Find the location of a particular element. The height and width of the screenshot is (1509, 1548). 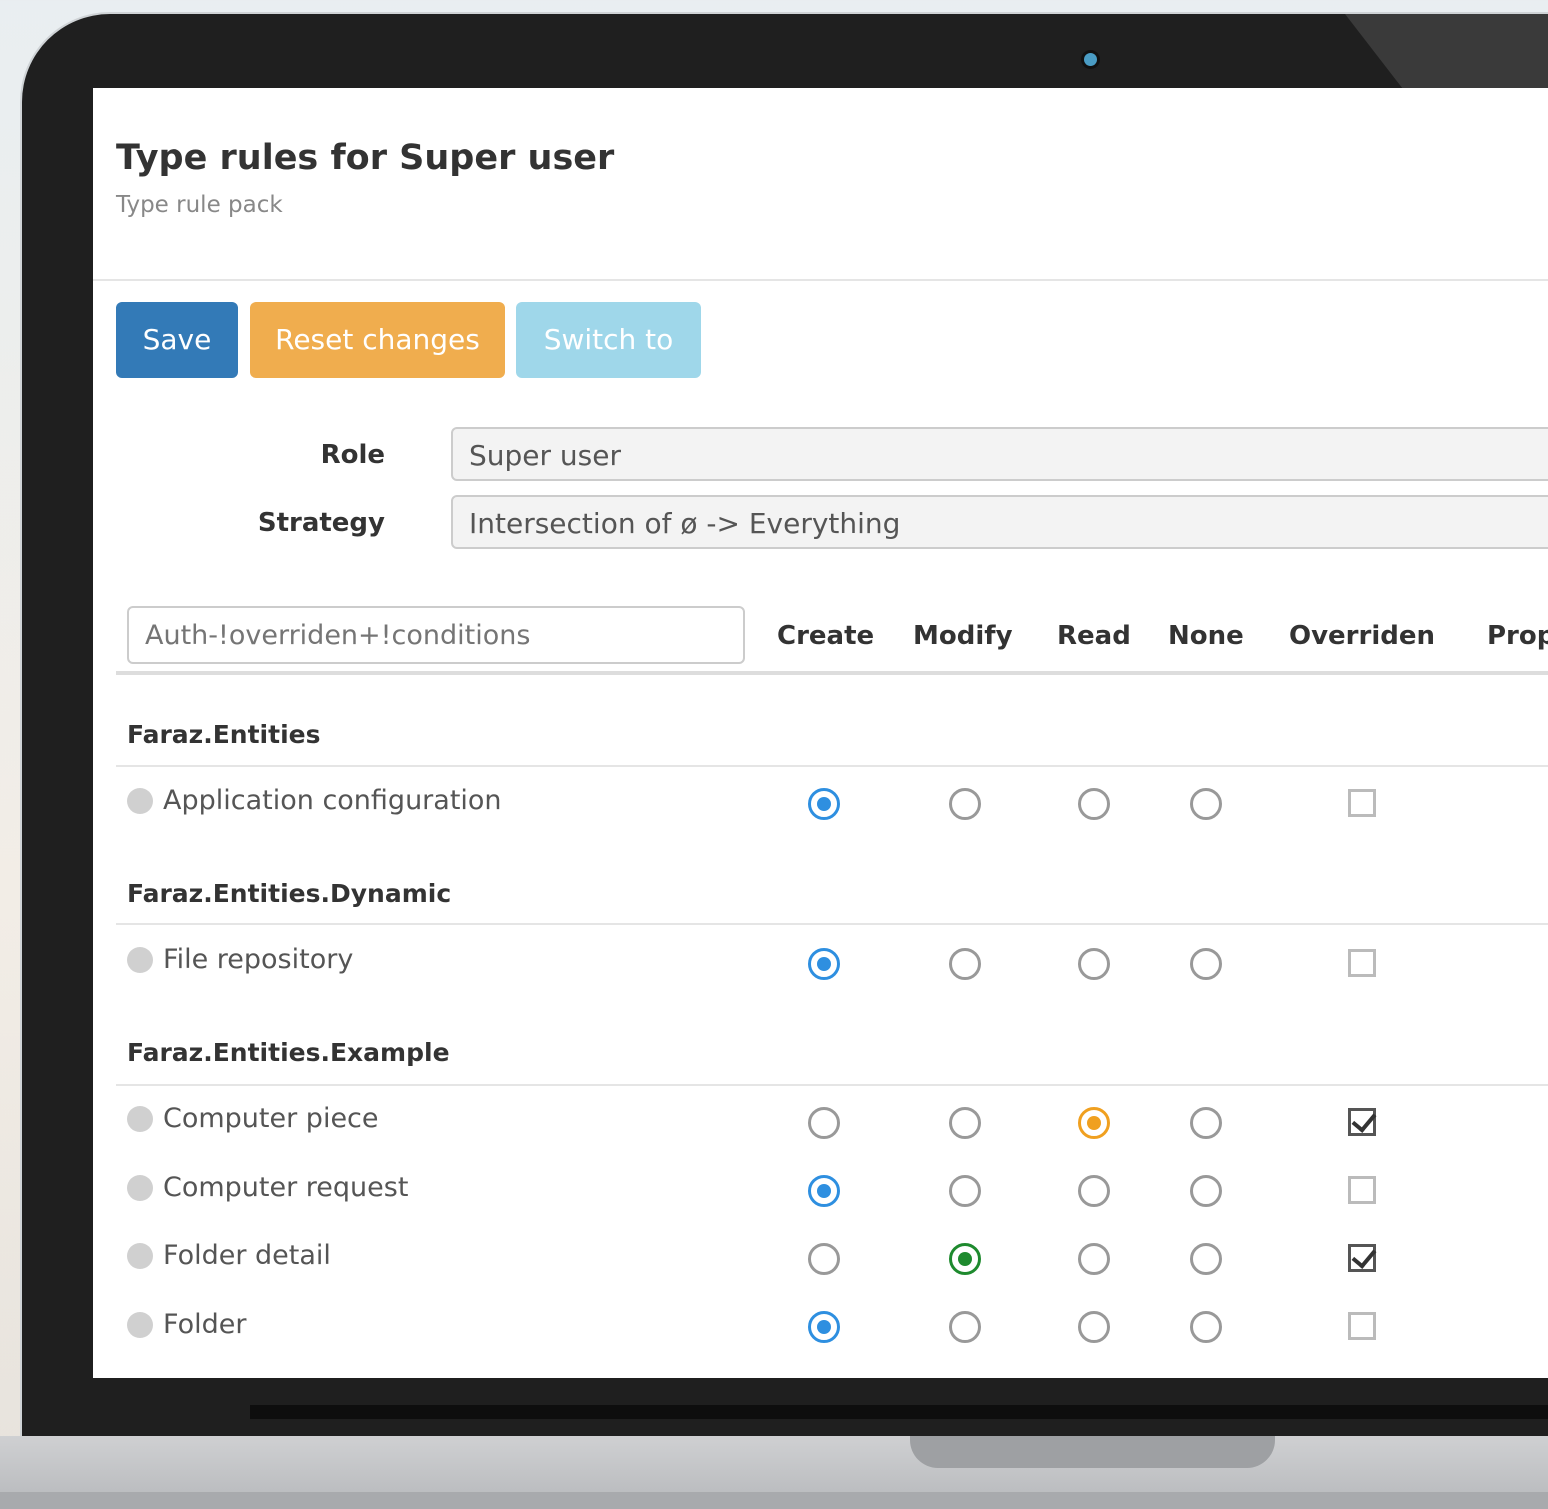

column-modify: Modify is located at coordinates (963, 636).